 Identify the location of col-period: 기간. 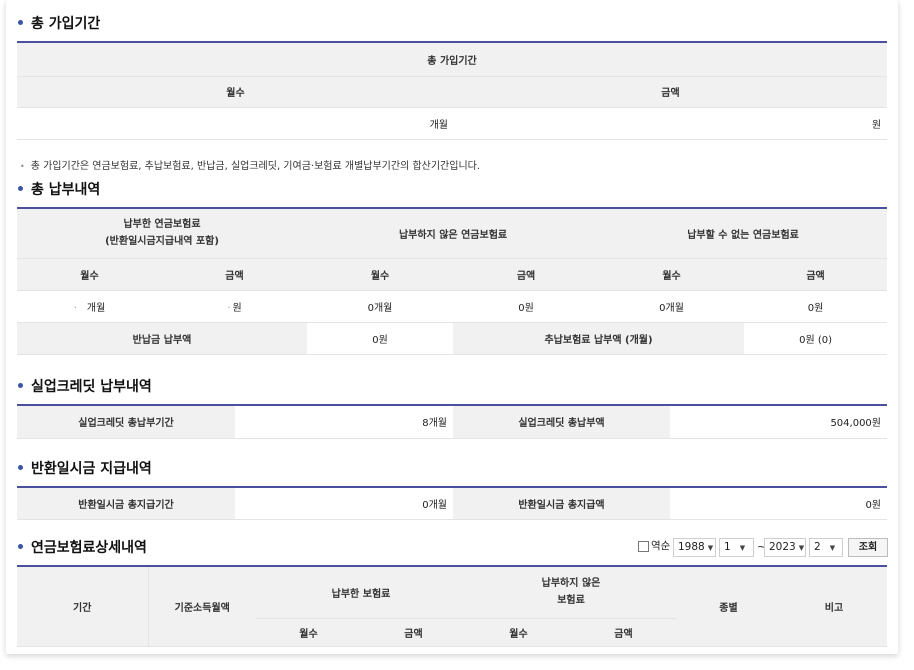
(83, 606).